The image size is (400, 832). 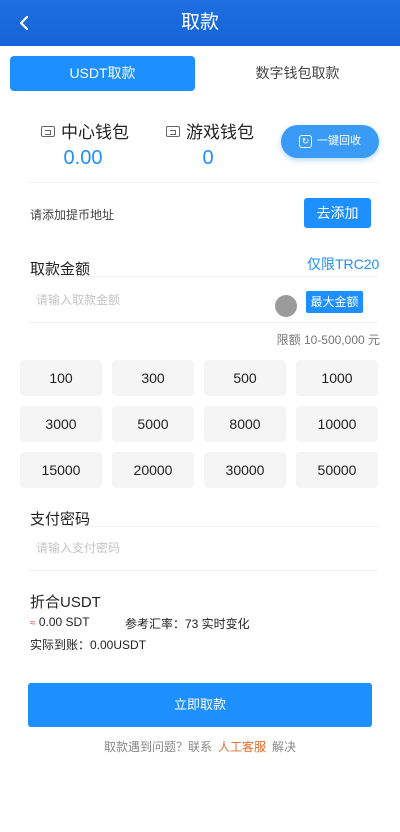 What do you see at coordinates (151, 300) in the screenshot?
I see `amount-input` at bounding box center [151, 300].